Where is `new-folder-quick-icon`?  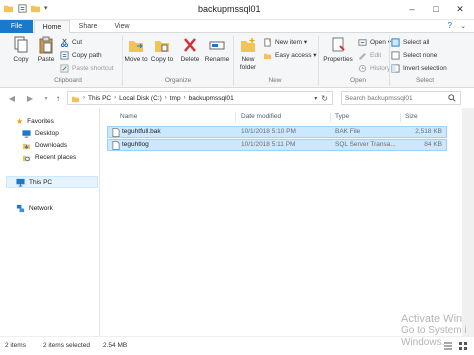
new-folder-quick-icon is located at coordinates (35, 8).